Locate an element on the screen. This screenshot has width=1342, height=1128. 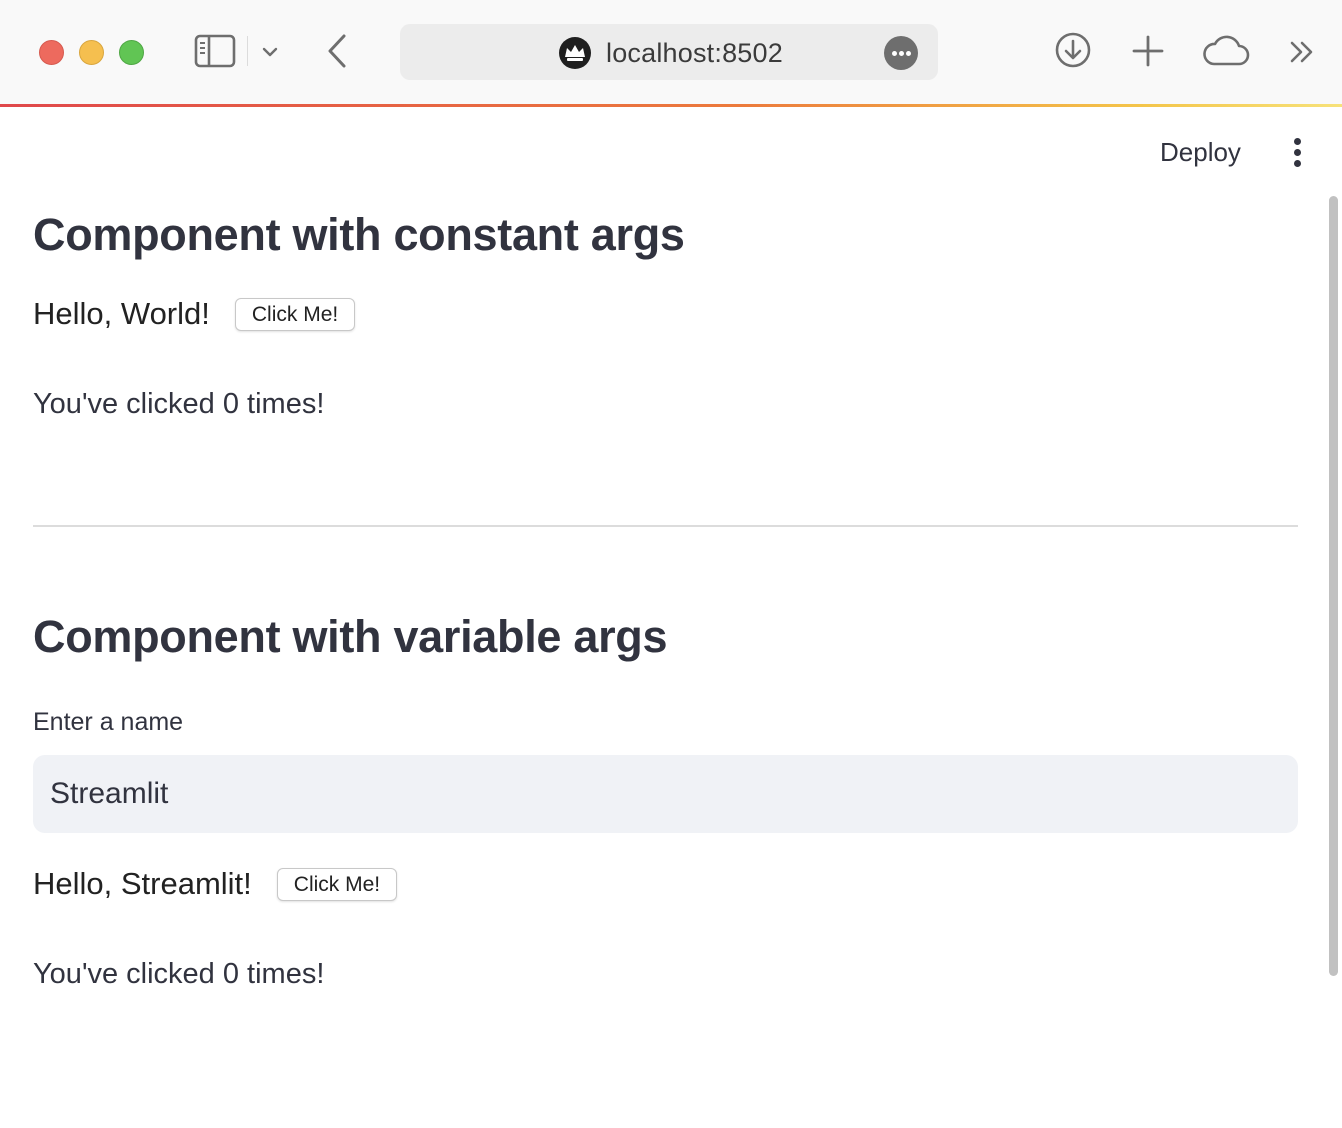
address-bar: localhost:8502 is located at coordinates (669, 52).